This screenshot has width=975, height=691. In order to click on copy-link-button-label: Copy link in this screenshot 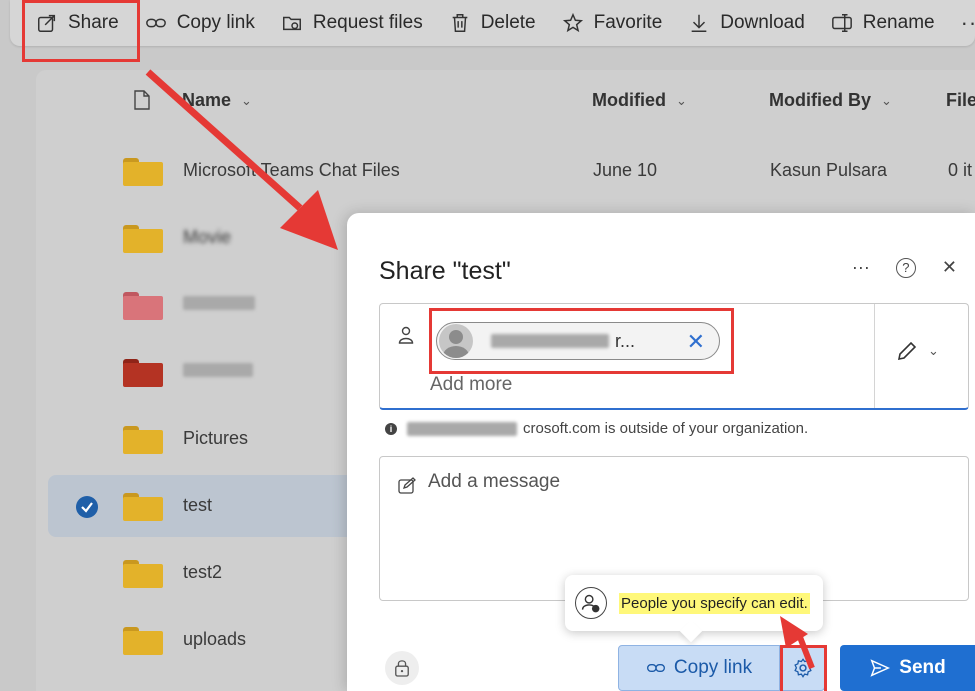, I will do `click(713, 667)`.